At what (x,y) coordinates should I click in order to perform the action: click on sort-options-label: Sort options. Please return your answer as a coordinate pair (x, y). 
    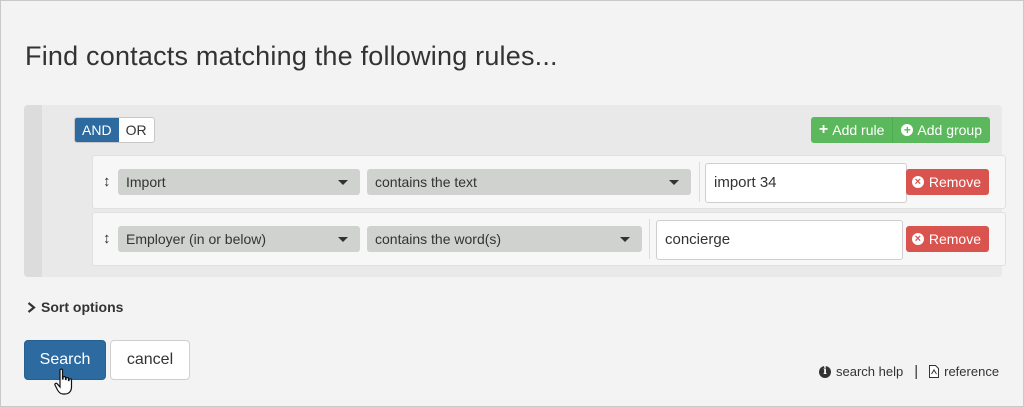
    Looking at the image, I should click on (82, 307).